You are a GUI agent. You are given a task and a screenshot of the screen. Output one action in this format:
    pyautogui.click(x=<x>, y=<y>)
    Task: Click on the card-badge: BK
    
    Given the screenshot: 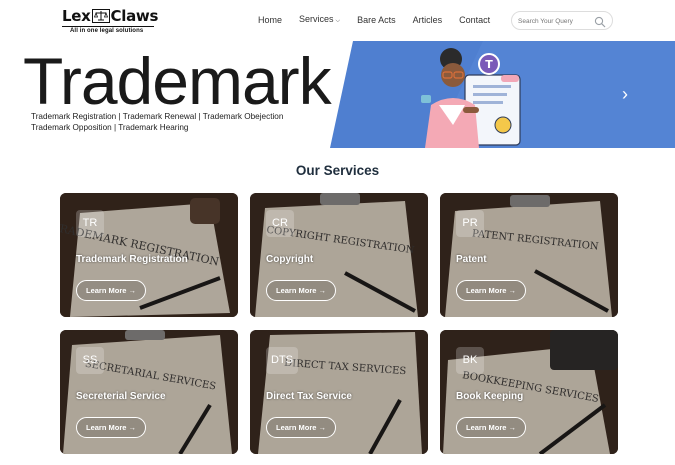 What is the action you would take?
    pyautogui.click(x=470, y=360)
    